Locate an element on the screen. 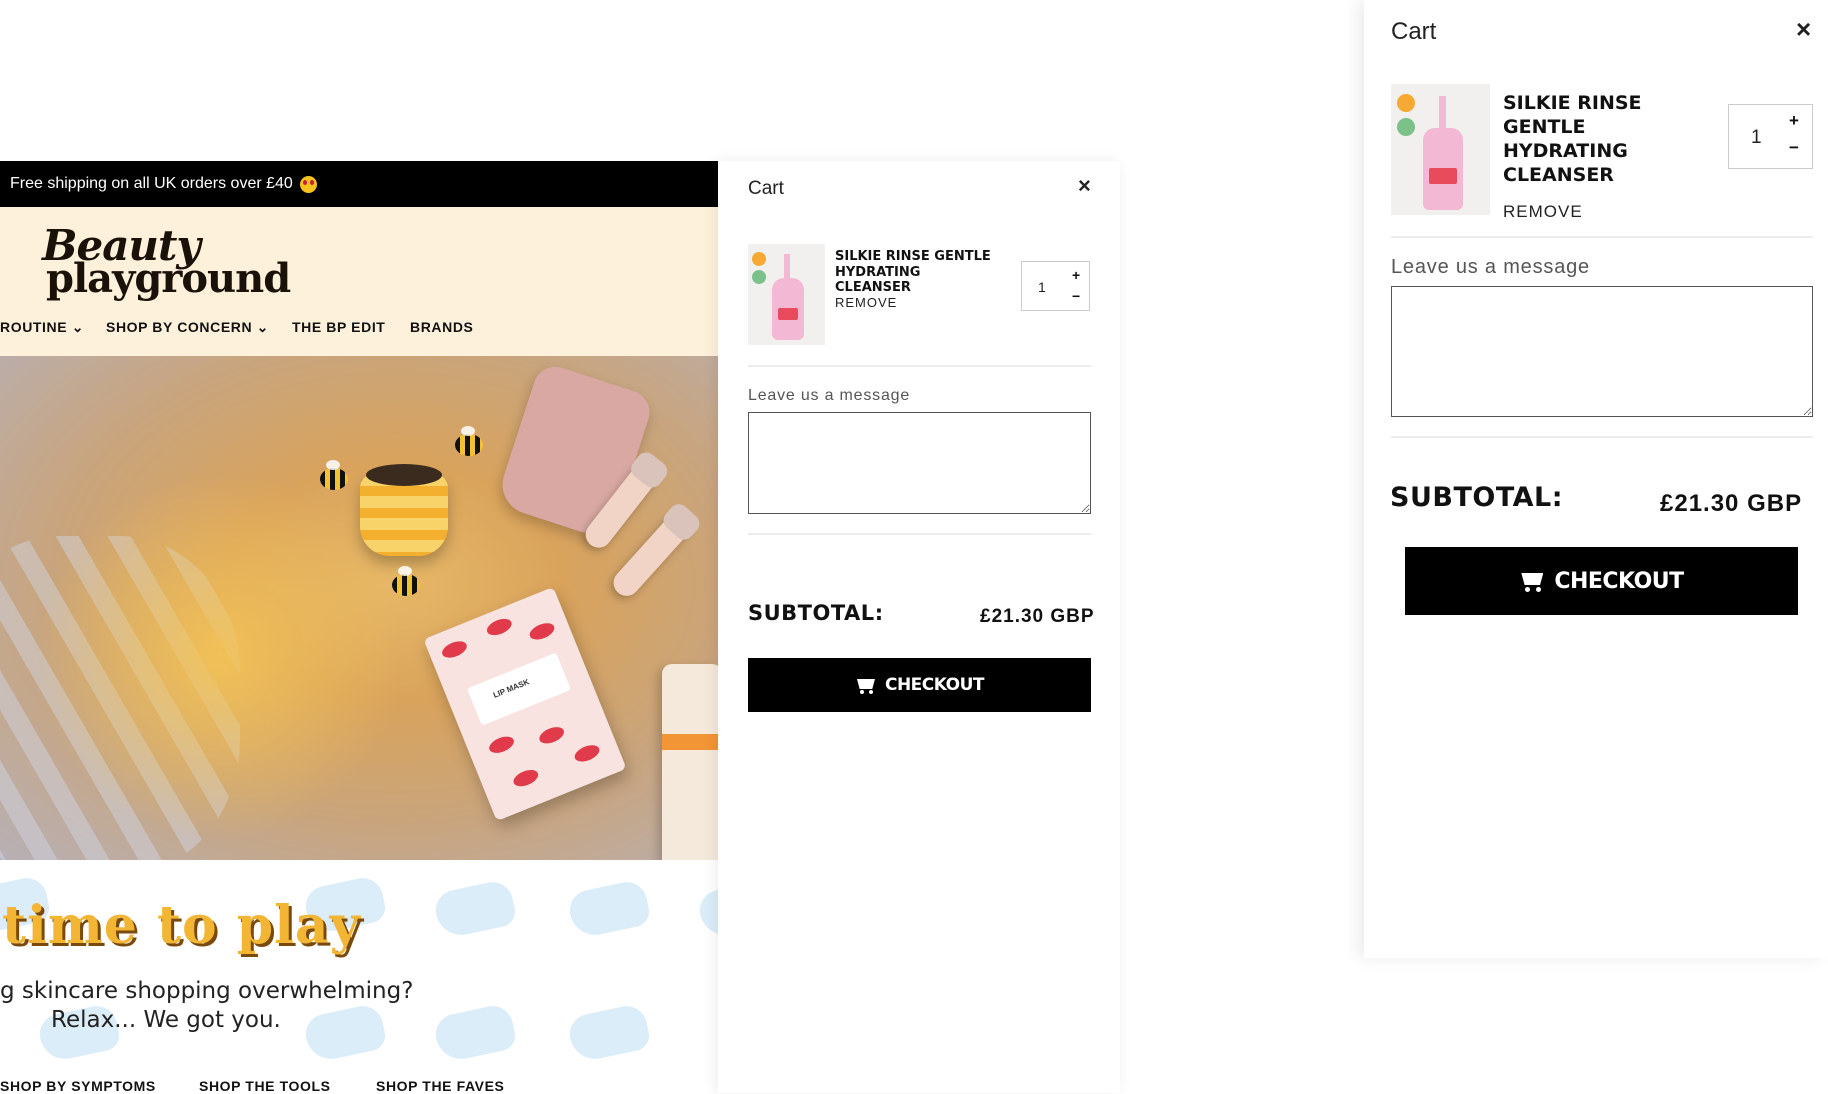 The image size is (1828, 1094). serum-bottle-image is located at coordinates (690, 762).